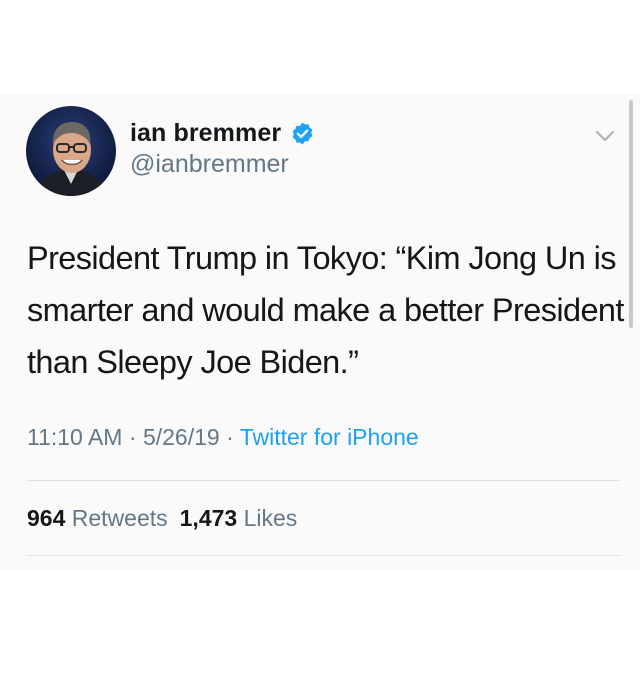 Image resolution: width=640 pixels, height=680 pixels. What do you see at coordinates (329, 437) in the screenshot?
I see `tweet-source-link: Twitter for iPhone` at bounding box center [329, 437].